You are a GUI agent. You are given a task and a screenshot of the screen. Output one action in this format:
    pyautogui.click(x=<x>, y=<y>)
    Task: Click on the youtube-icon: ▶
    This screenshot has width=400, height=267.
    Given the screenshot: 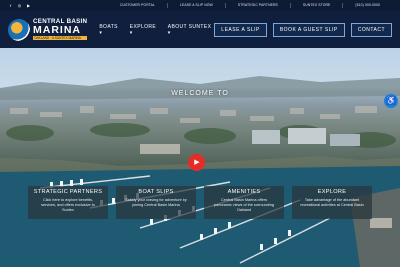 What is the action you would take?
    pyautogui.click(x=28, y=5)
    